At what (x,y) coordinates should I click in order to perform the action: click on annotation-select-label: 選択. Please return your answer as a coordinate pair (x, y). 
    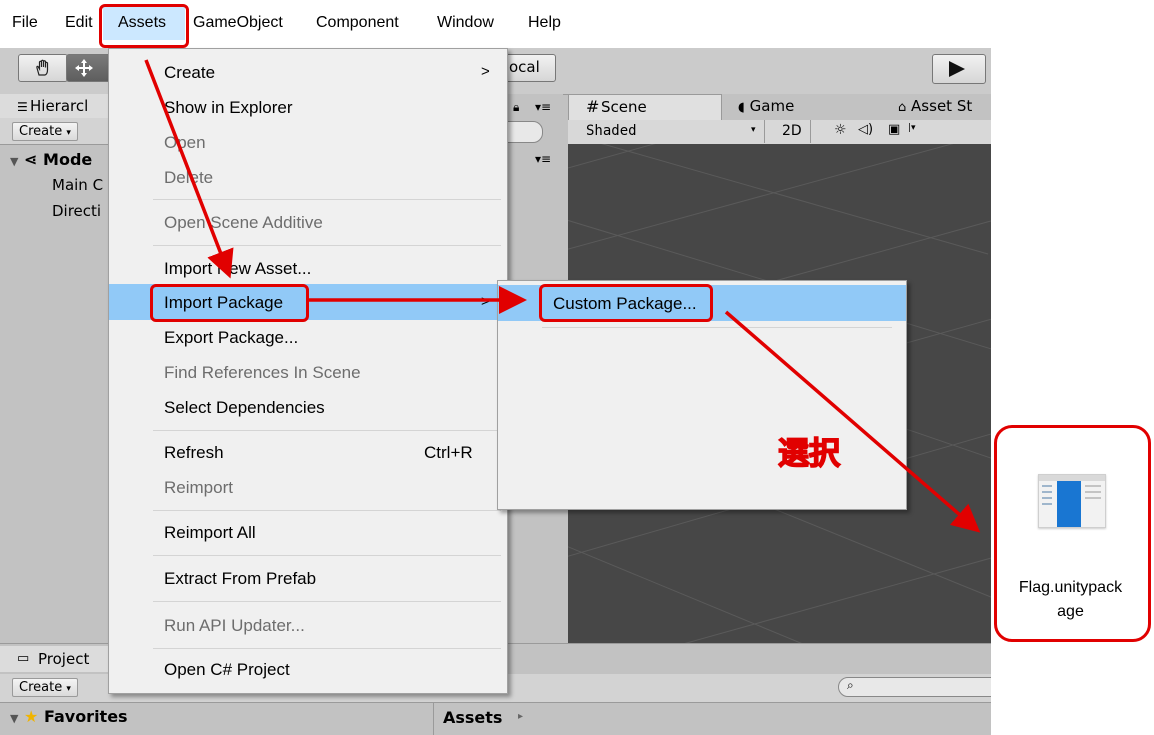
    Looking at the image, I should click on (809, 454).